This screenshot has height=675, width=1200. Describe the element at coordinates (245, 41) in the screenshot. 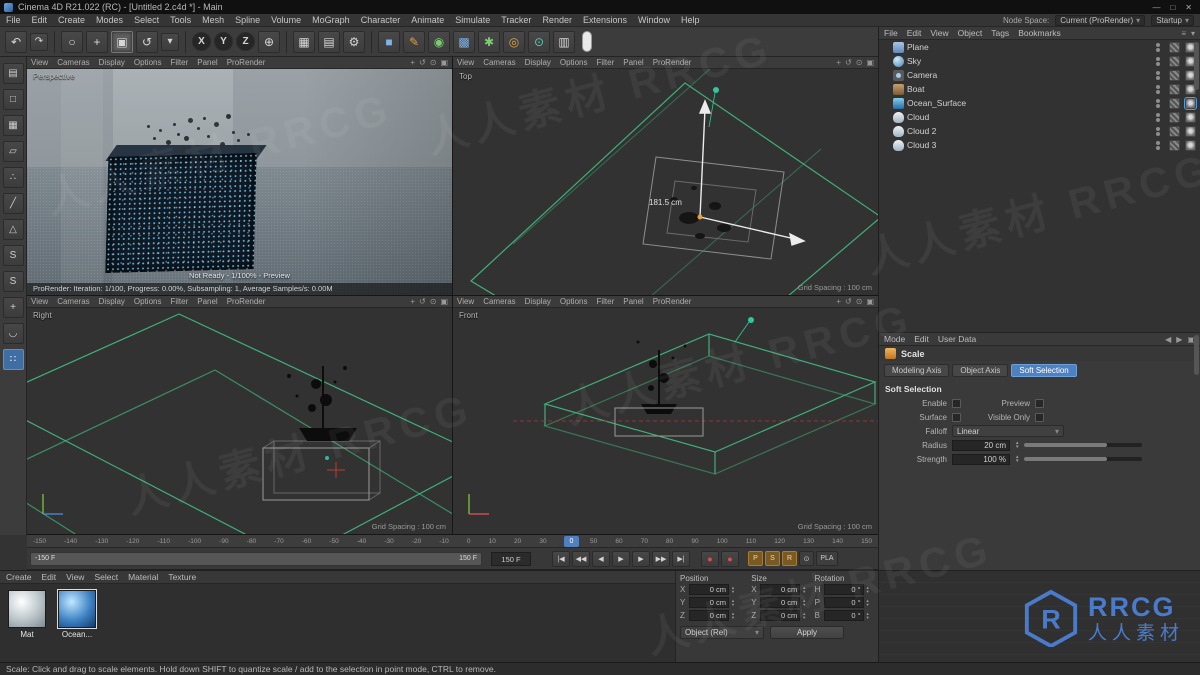

I see `z-axis-lock-button: Z` at that location.